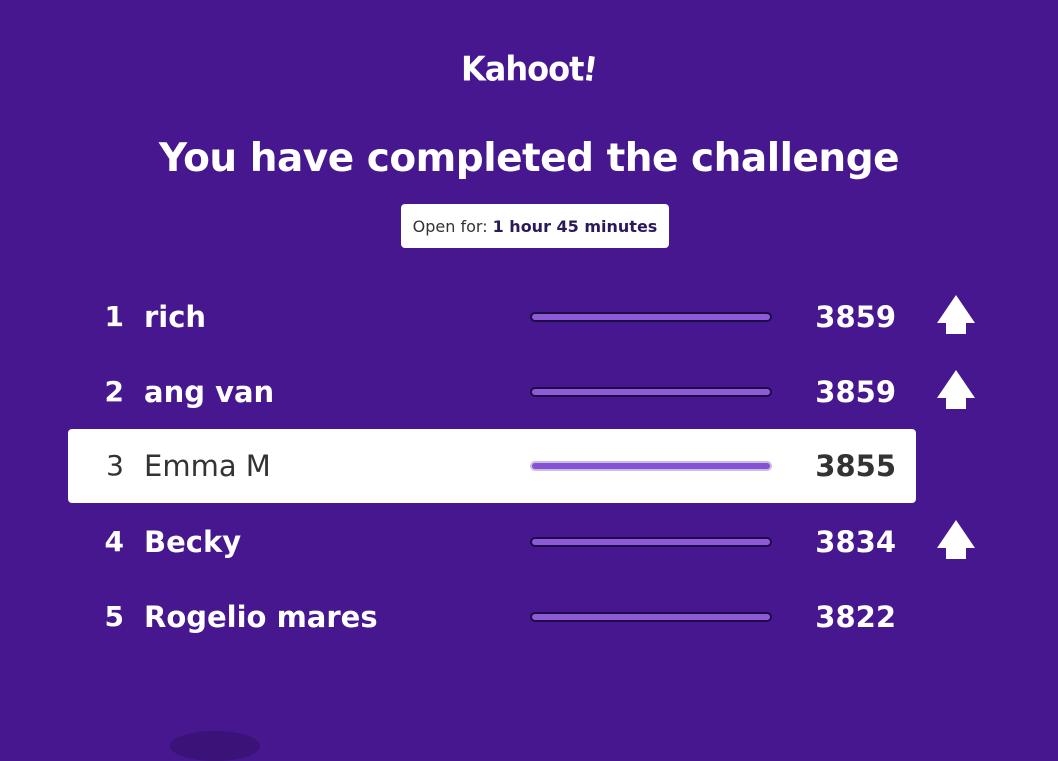 The width and height of the screenshot is (1058, 761). Describe the element at coordinates (492, 466) in the screenshot. I see `leaderboard-row-current-player: 3 Emma M 3855` at that location.